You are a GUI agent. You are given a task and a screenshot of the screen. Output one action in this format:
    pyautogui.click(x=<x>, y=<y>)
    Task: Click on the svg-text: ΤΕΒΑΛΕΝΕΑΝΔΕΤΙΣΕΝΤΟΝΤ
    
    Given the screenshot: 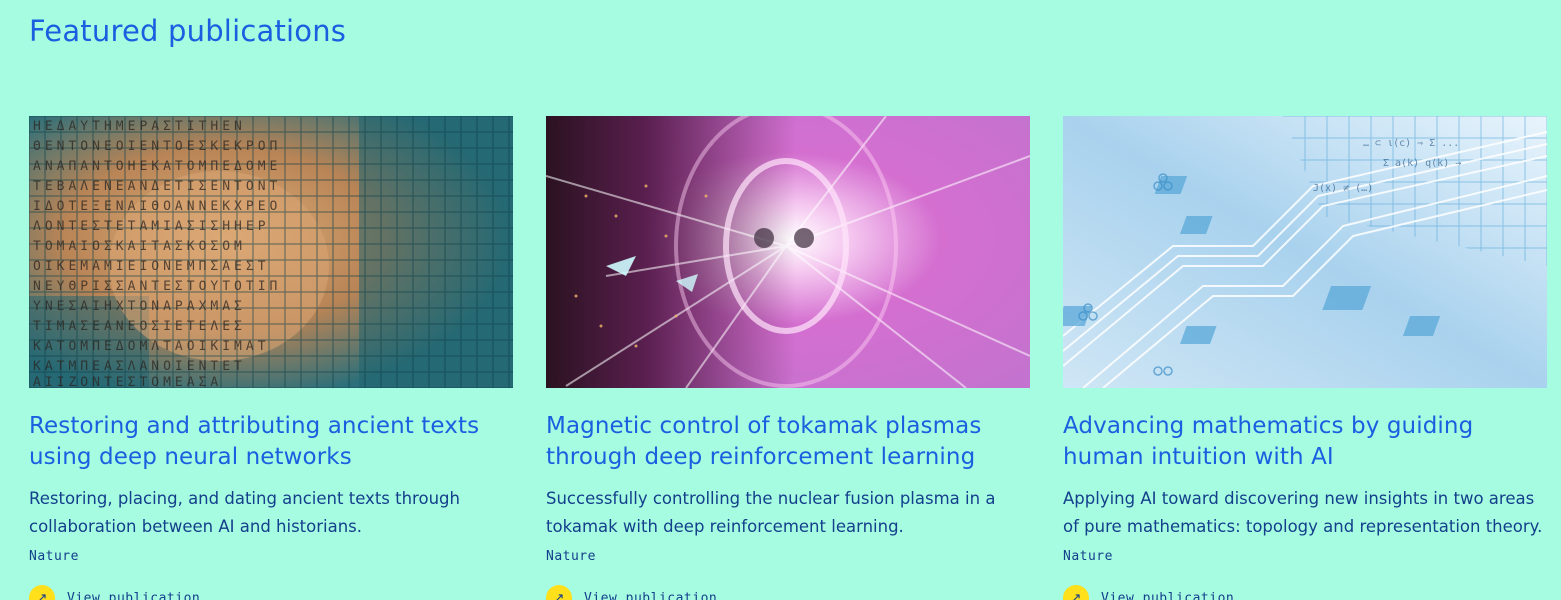 What is the action you would take?
    pyautogui.click(x=157, y=186)
    